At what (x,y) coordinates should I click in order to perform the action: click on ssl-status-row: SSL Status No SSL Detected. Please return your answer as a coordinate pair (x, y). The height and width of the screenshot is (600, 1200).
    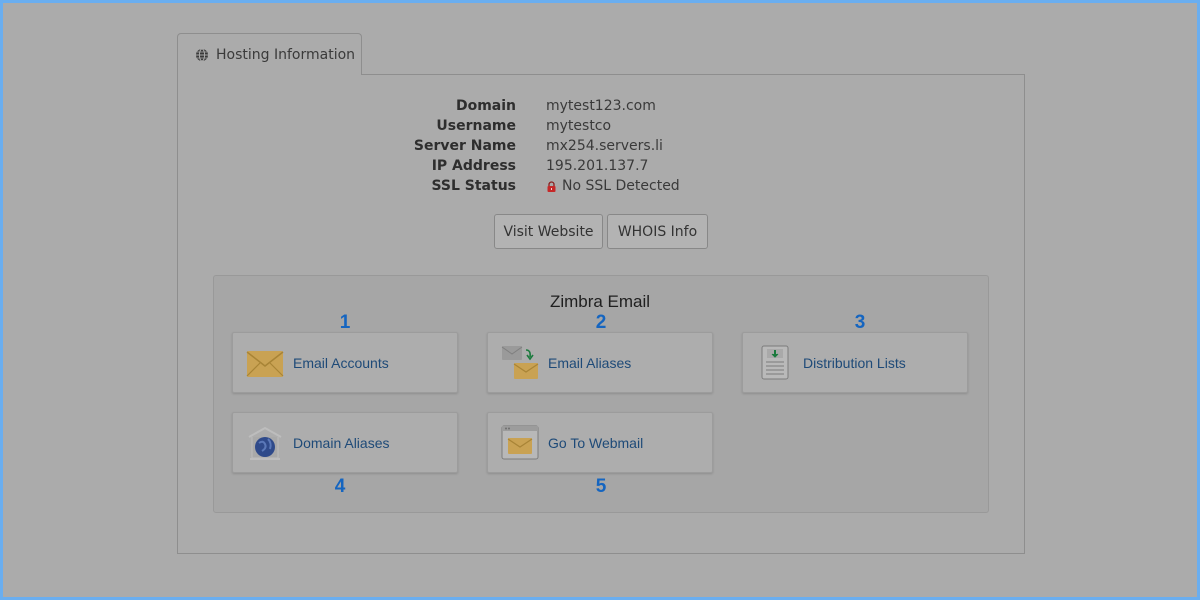
    Looking at the image, I should click on (600, 186).